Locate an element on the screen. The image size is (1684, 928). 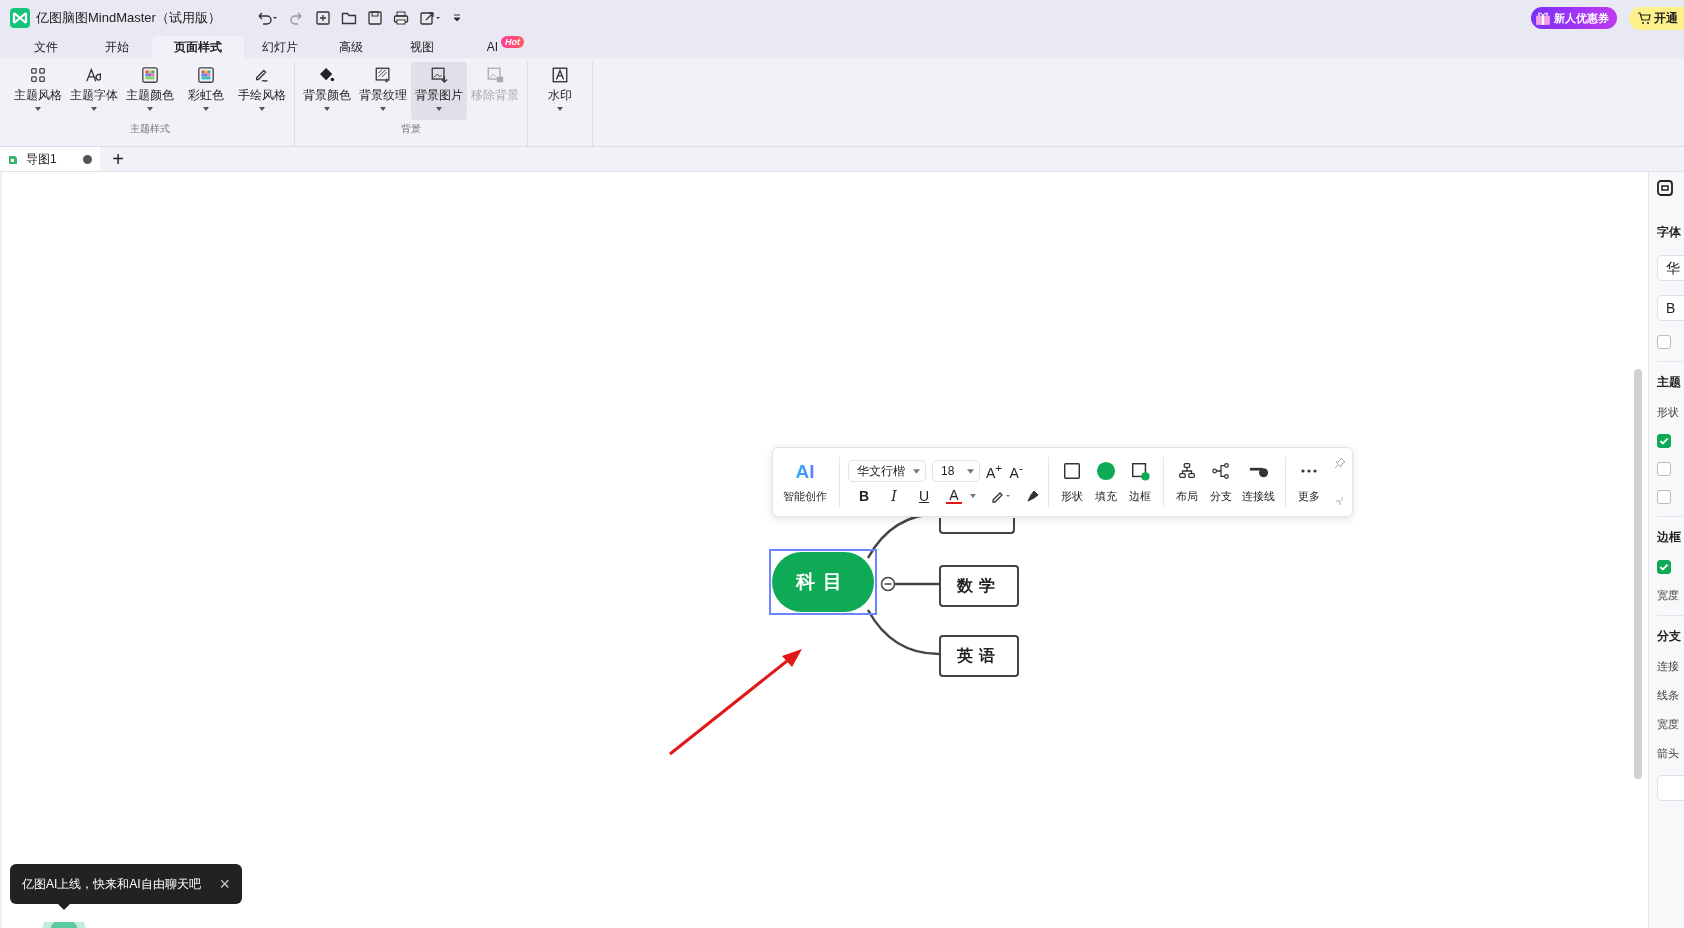
panel-style-icon is located at coordinates (1665, 188).